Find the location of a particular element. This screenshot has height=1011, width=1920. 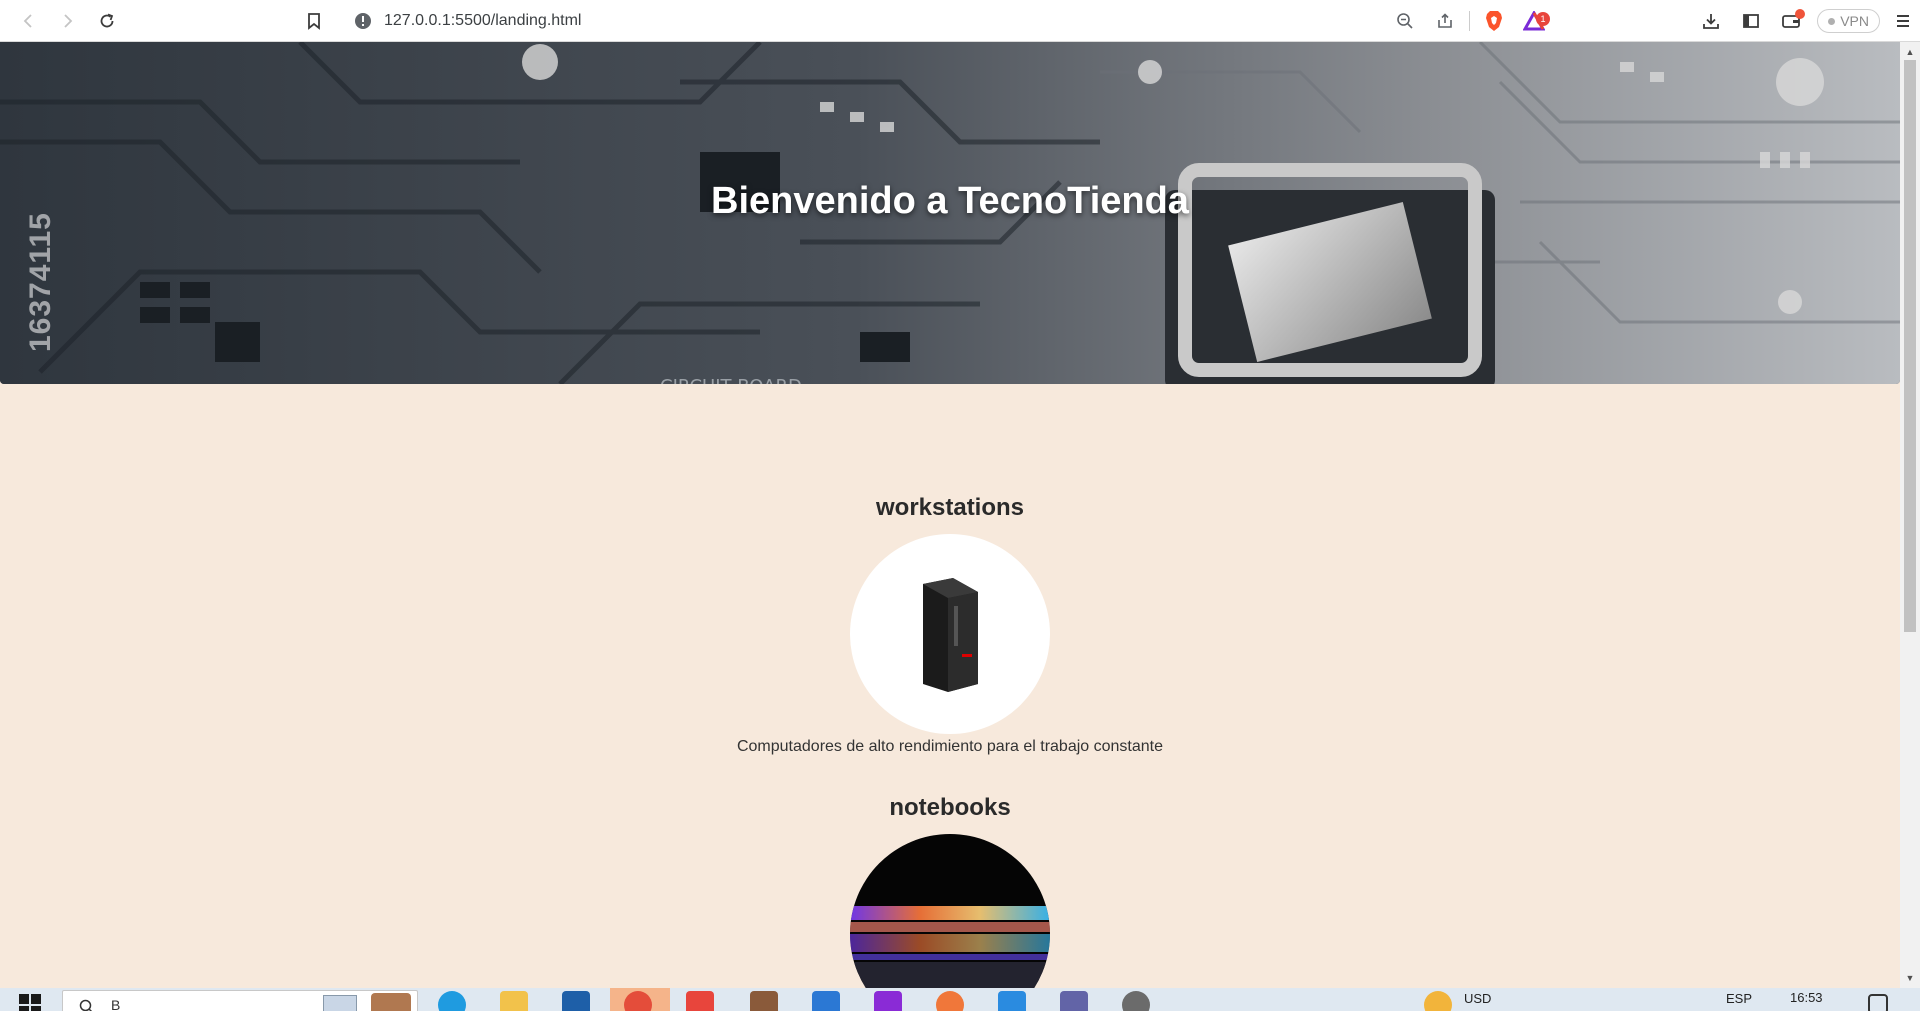

search-widget-icon is located at coordinates (340, 1003).